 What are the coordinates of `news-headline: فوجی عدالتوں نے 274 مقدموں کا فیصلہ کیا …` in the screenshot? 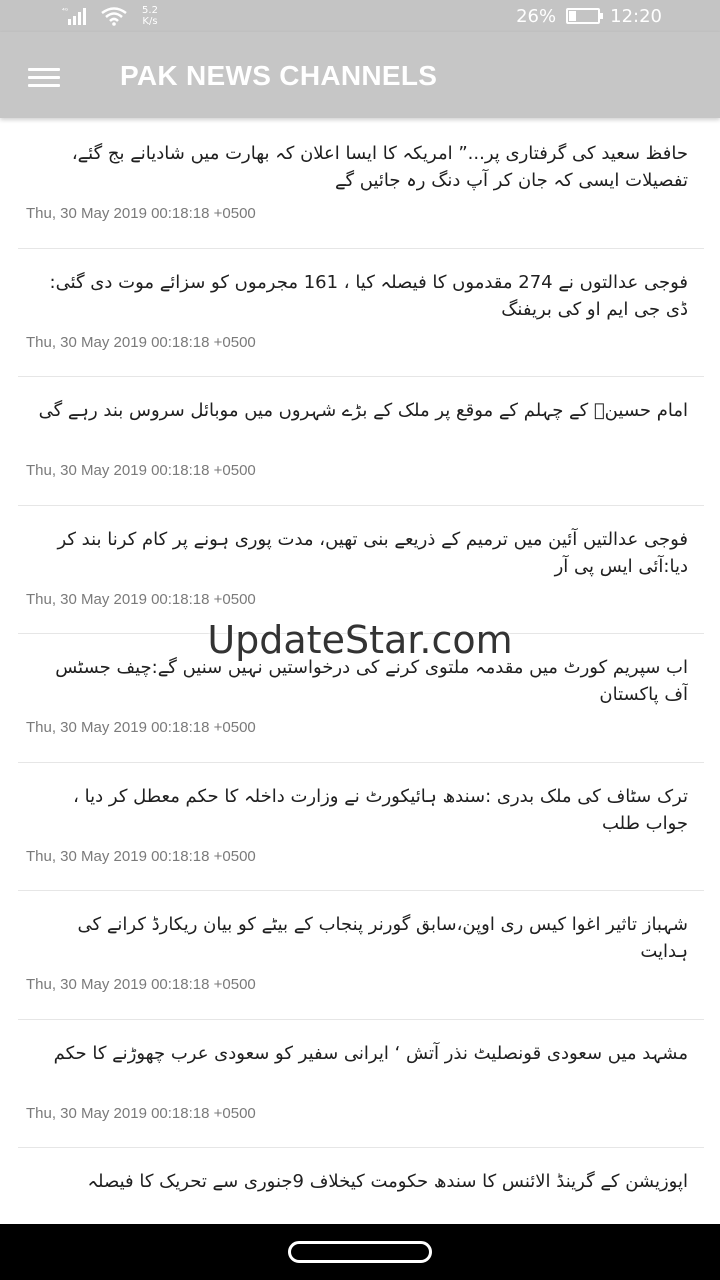 It's located at (368, 295).